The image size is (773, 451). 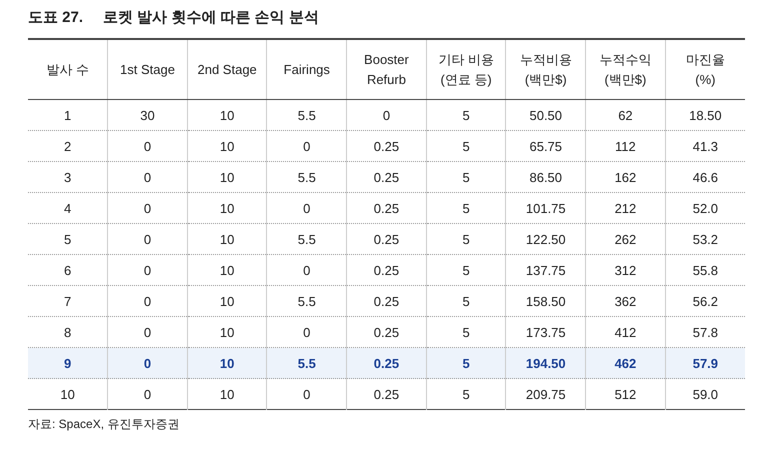 I want to click on table-cell: 46.6, so click(x=705, y=177).